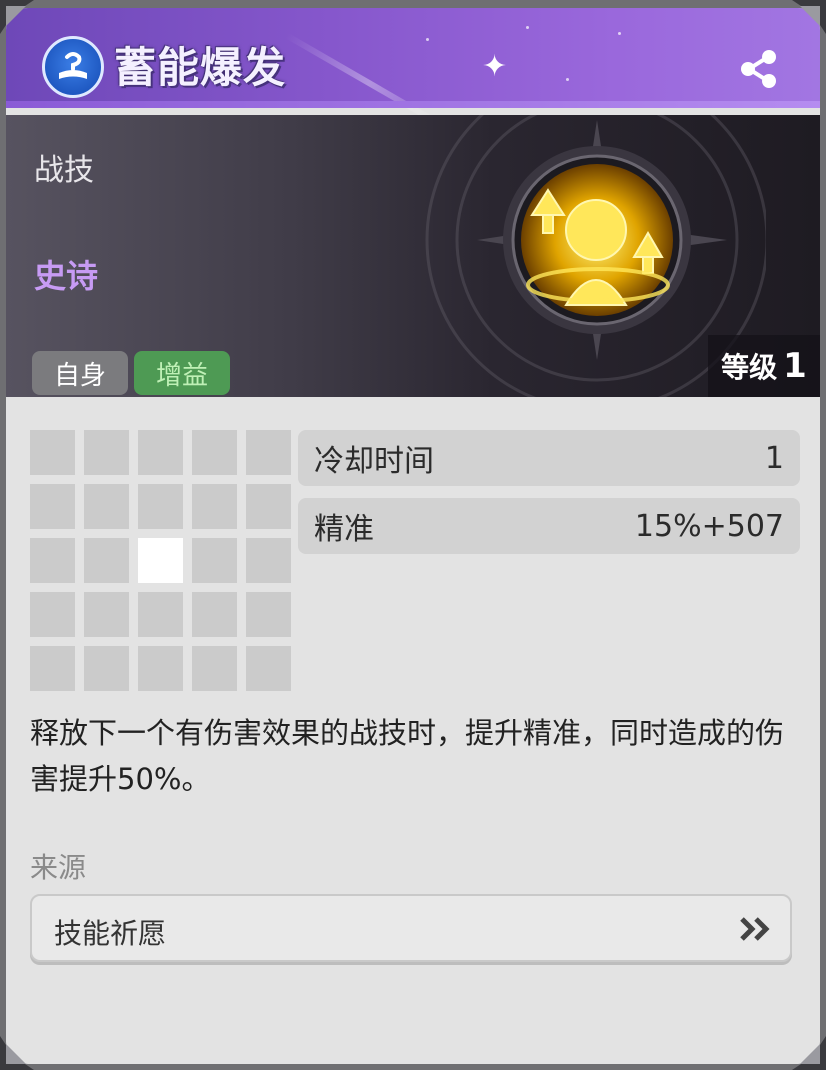 The image size is (826, 1070). What do you see at coordinates (160, 560) in the screenshot?
I see `range-cell-target` at bounding box center [160, 560].